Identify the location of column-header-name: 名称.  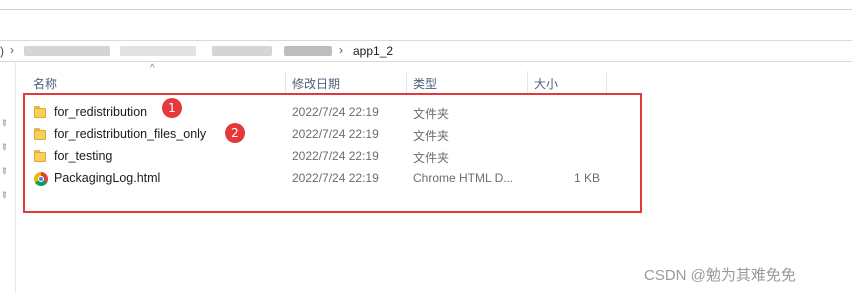
(45, 84).